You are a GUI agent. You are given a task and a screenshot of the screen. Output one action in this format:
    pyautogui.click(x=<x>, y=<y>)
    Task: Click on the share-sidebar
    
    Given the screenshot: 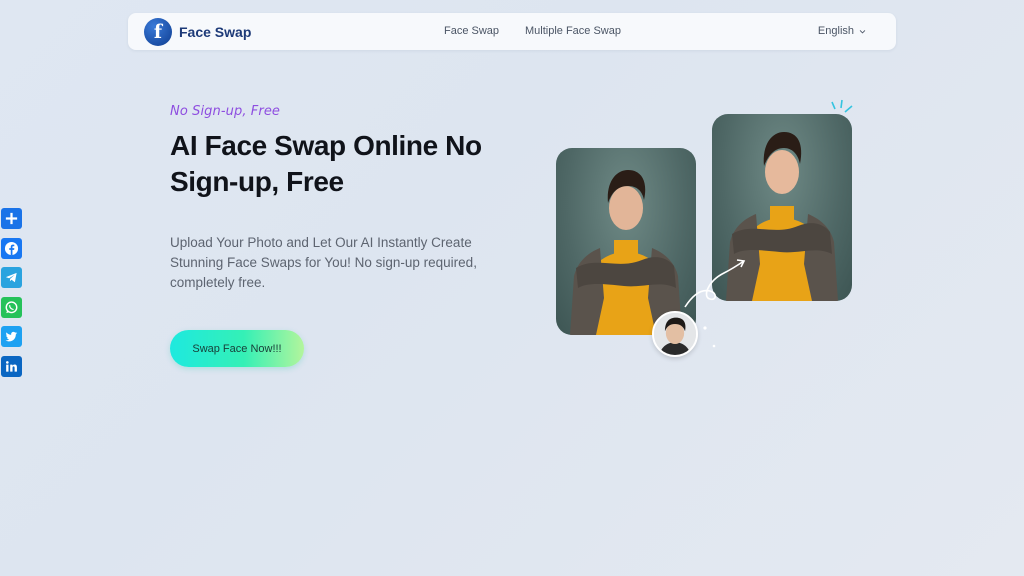 What is the action you would take?
    pyautogui.click(x=12, y=296)
    